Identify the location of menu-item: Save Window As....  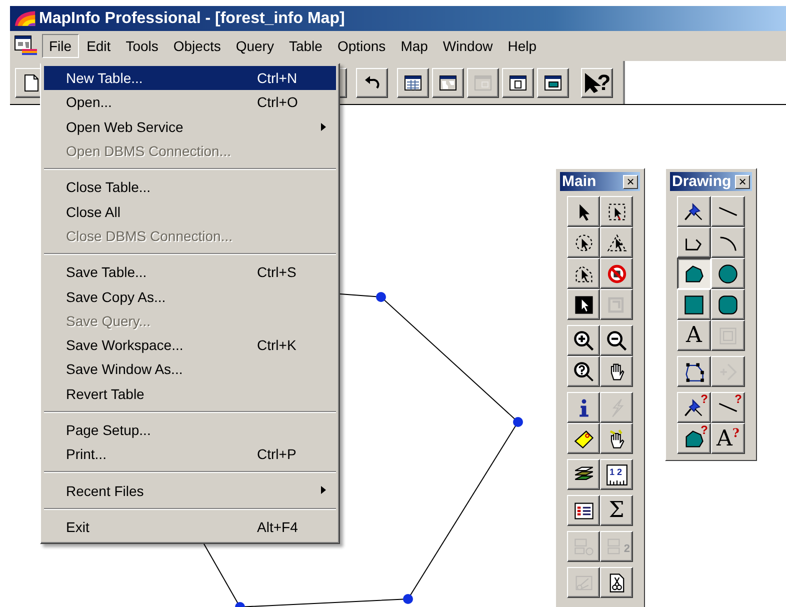
(190, 369).